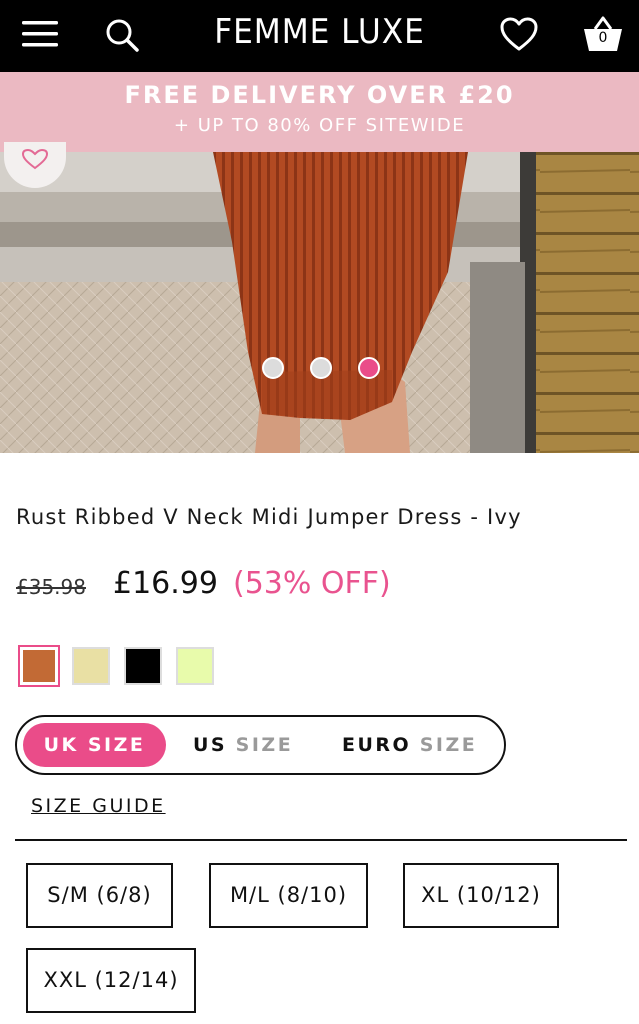 This screenshot has height=1024, width=639. Describe the element at coordinates (319, 125) in the screenshot. I see `promo-subline: + UP TO 80% OFF SITEWIDE` at that location.